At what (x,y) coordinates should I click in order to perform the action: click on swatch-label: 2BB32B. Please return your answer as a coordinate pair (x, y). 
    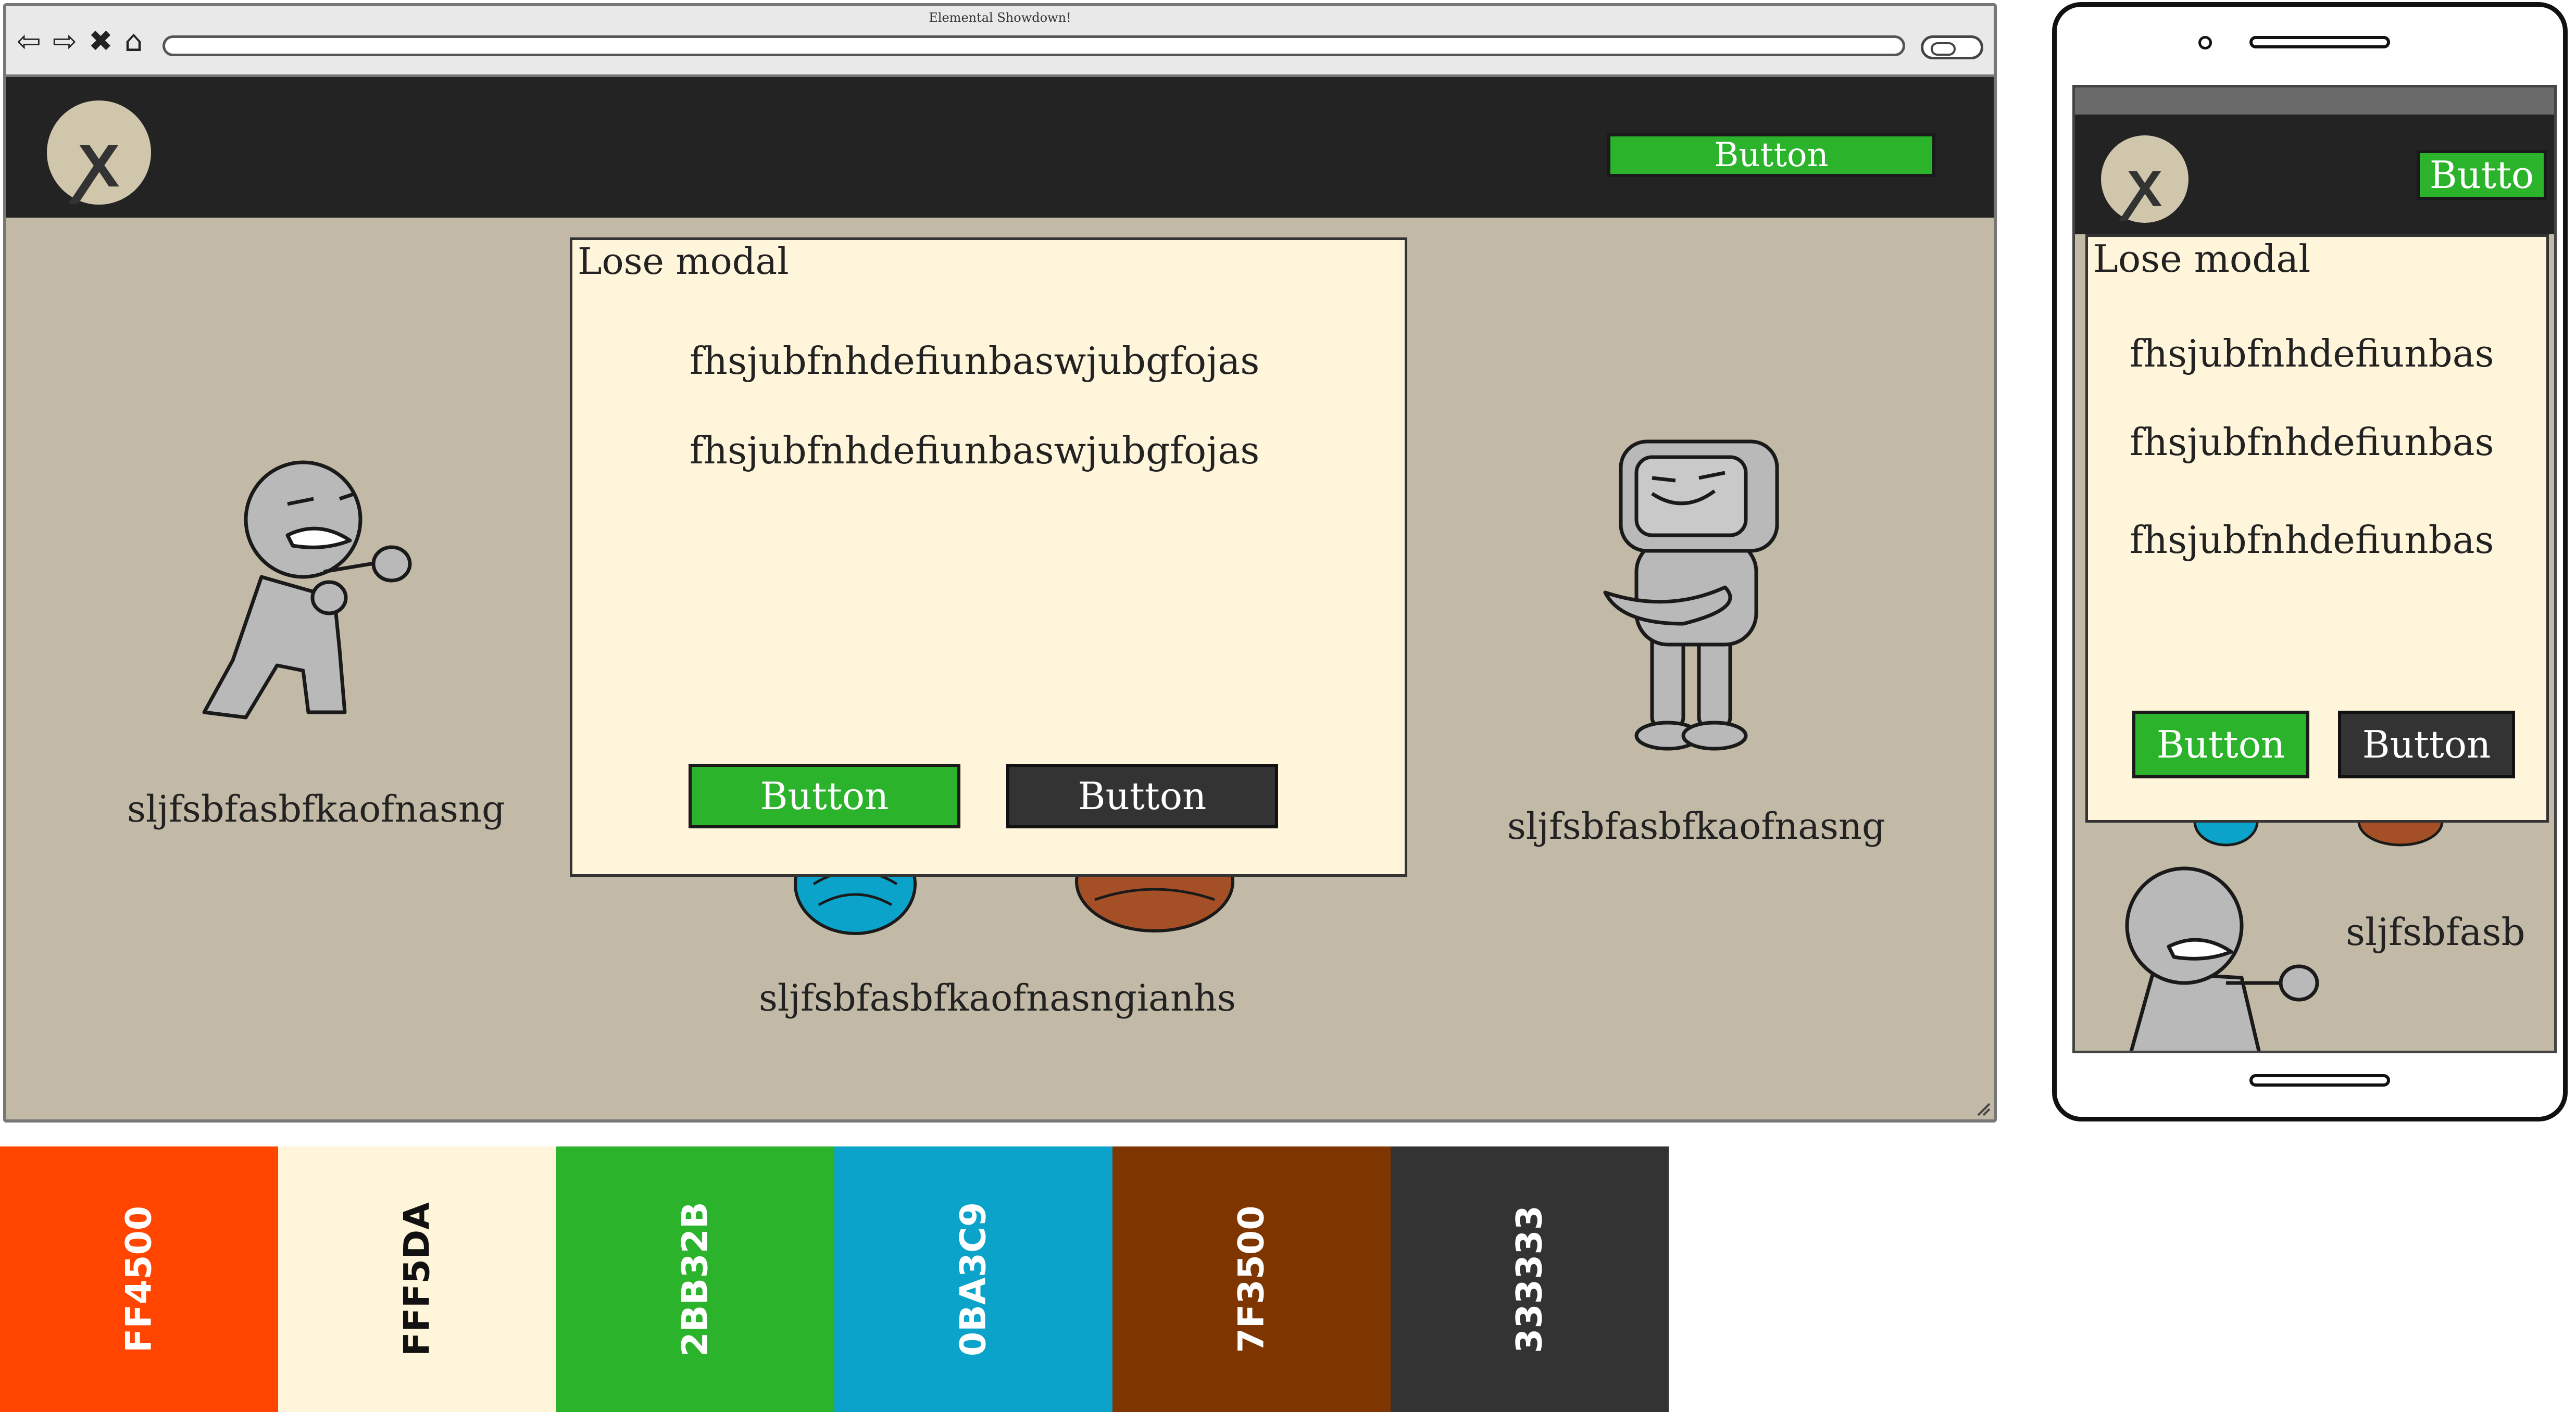
    Looking at the image, I should click on (695, 1279).